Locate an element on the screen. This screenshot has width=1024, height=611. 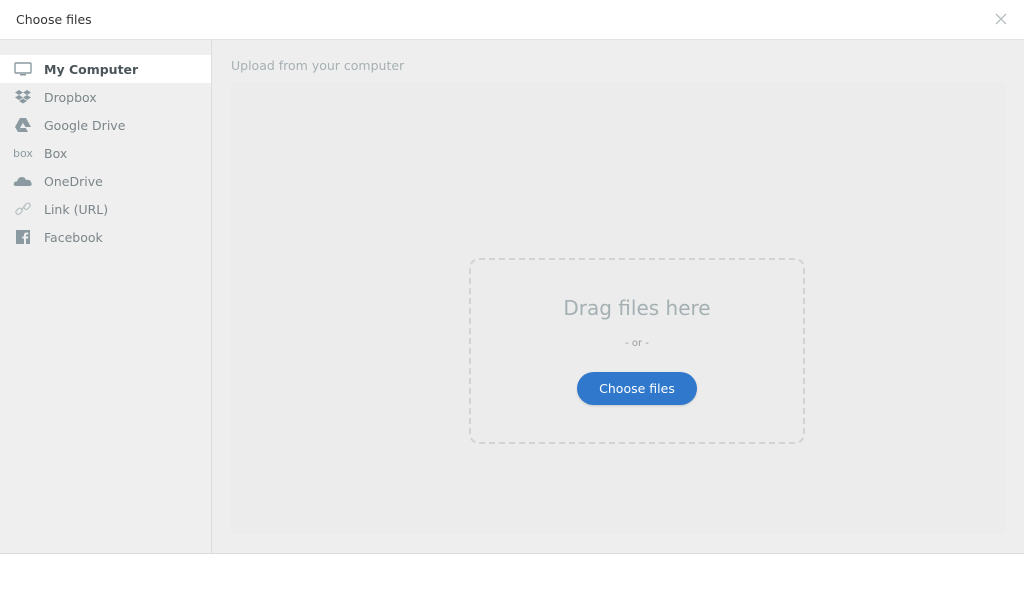
sidebar-item-google-drive: Google Drive is located at coordinates (105, 125).